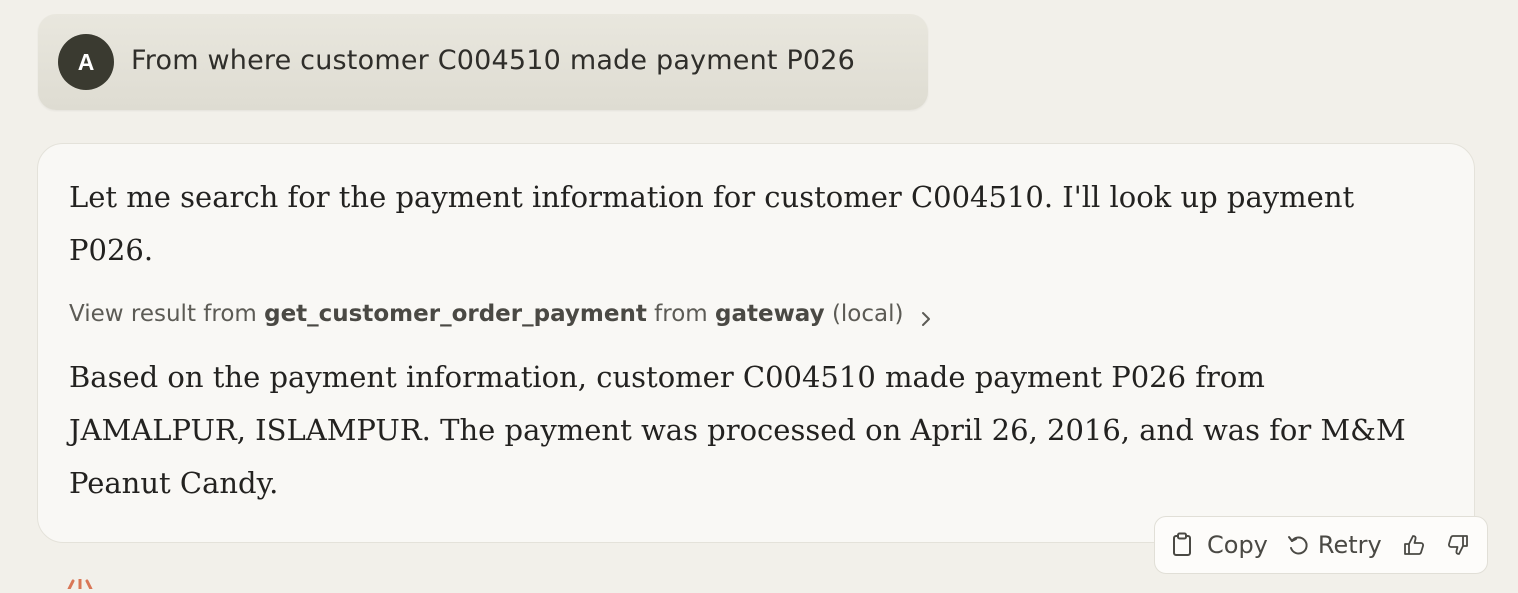 Image resolution: width=1518 pixels, height=593 pixels. What do you see at coordinates (1349, 545) in the screenshot?
I see `retry-label: Retry` at bounding box center [1349, 545].